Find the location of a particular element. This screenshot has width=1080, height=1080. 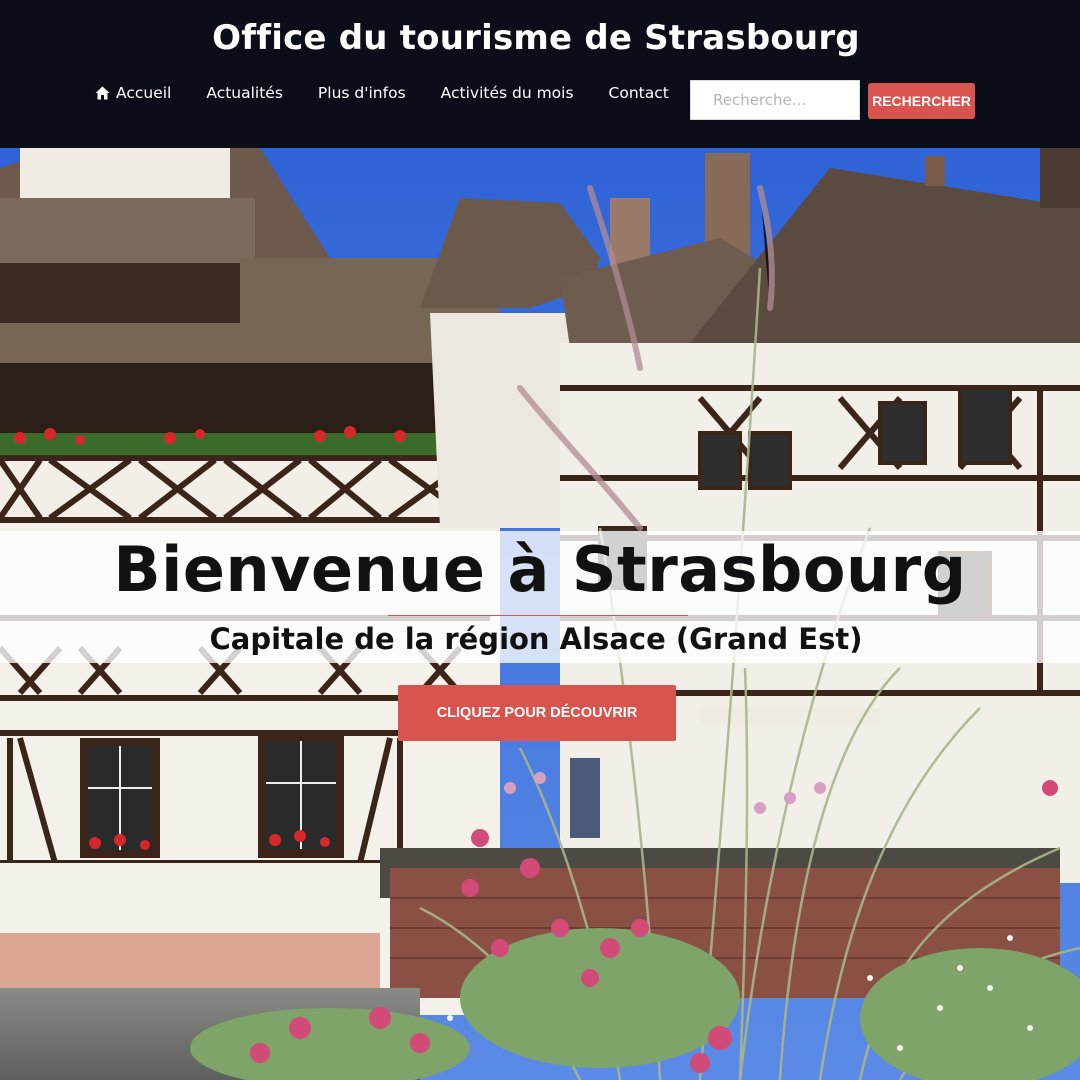

hero-title: Bienvenue à Strasbourg is located at coordinates (540, 569).